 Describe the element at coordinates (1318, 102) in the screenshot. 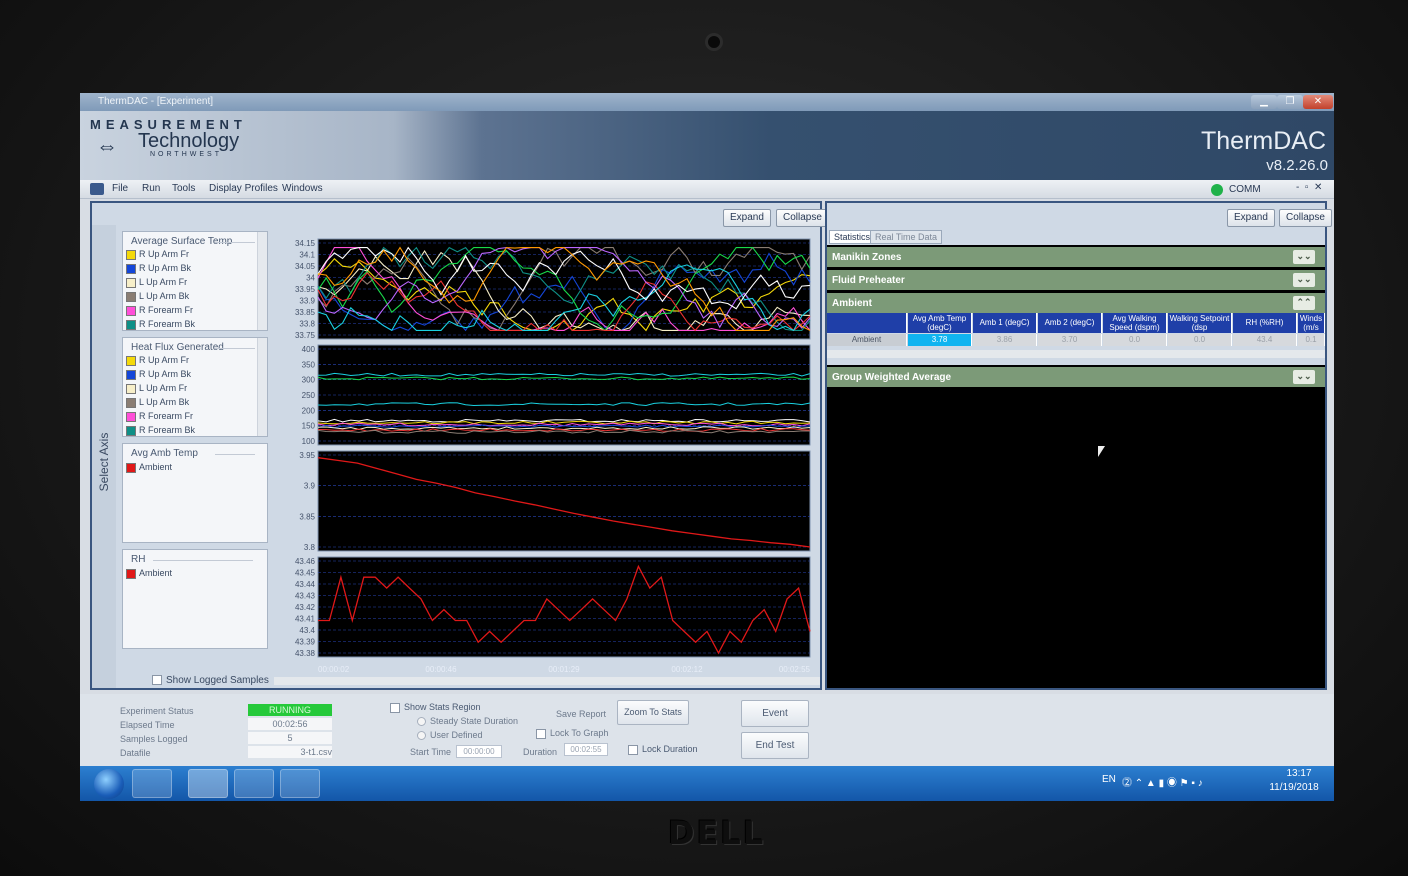

I see `close-button: ✕` at that location.